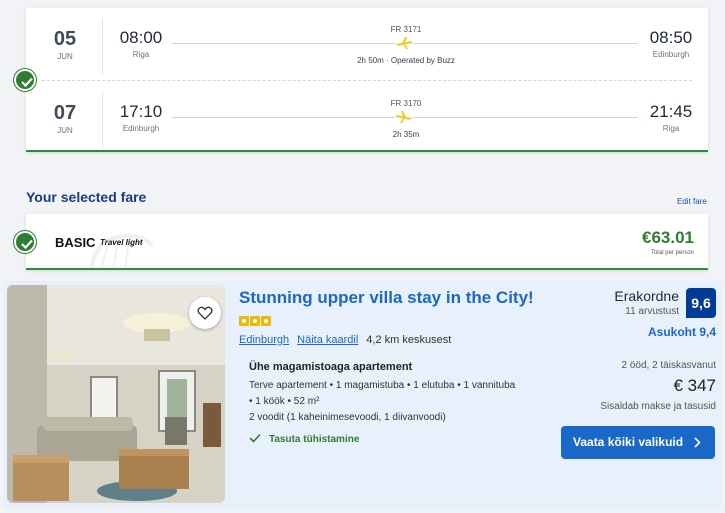 The width and height of the screenshot is (725, 513). I want to click on free-cancellation: Tasuta tühistamine, so click(304, 438).